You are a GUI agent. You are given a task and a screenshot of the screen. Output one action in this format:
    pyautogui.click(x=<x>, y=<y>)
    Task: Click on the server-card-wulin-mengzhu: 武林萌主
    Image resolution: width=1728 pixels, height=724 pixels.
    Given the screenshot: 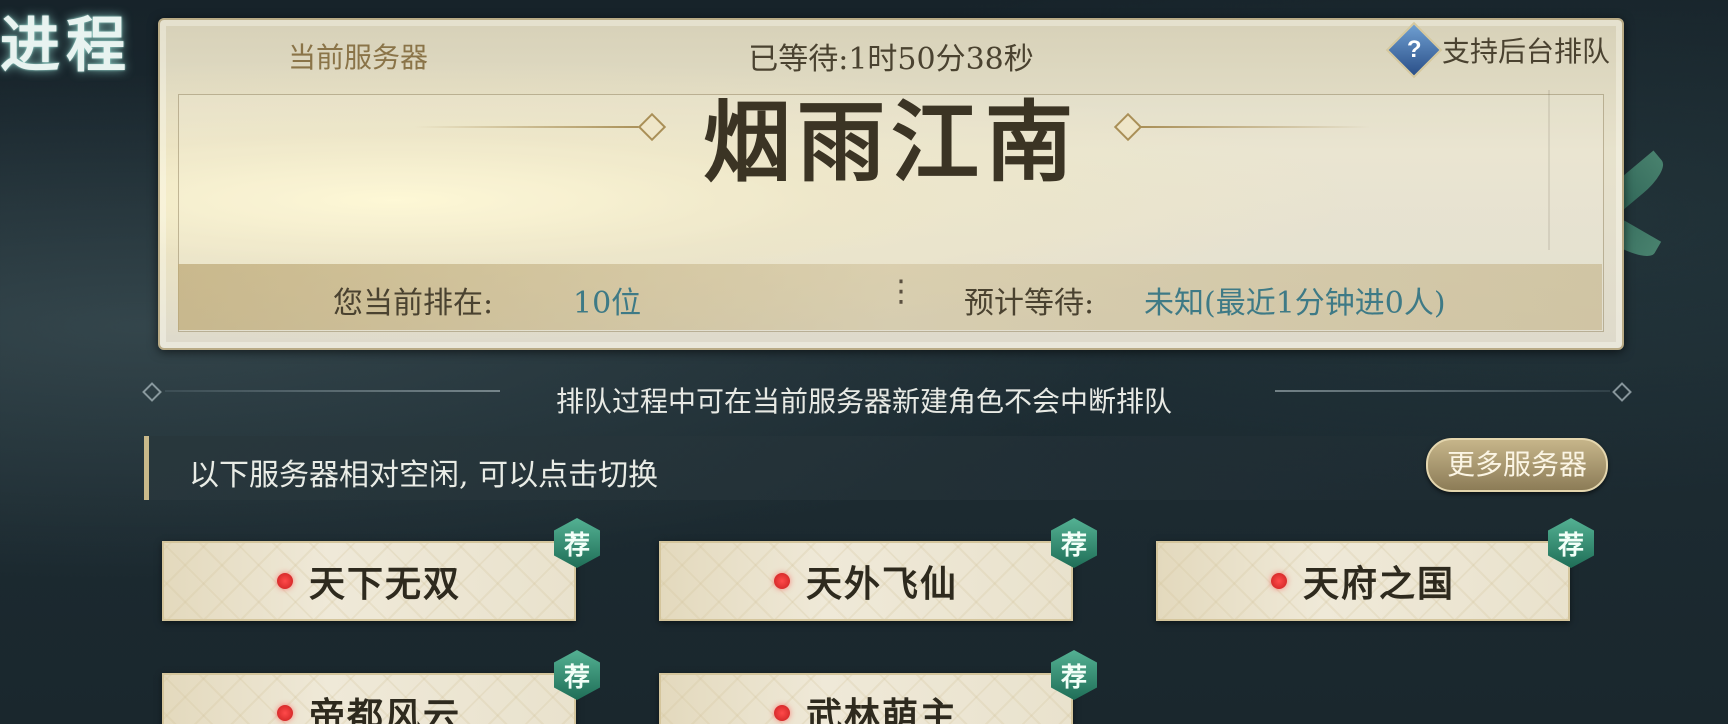 What is the action you would take?
    pyautogui.click(x=866, y=698)
    